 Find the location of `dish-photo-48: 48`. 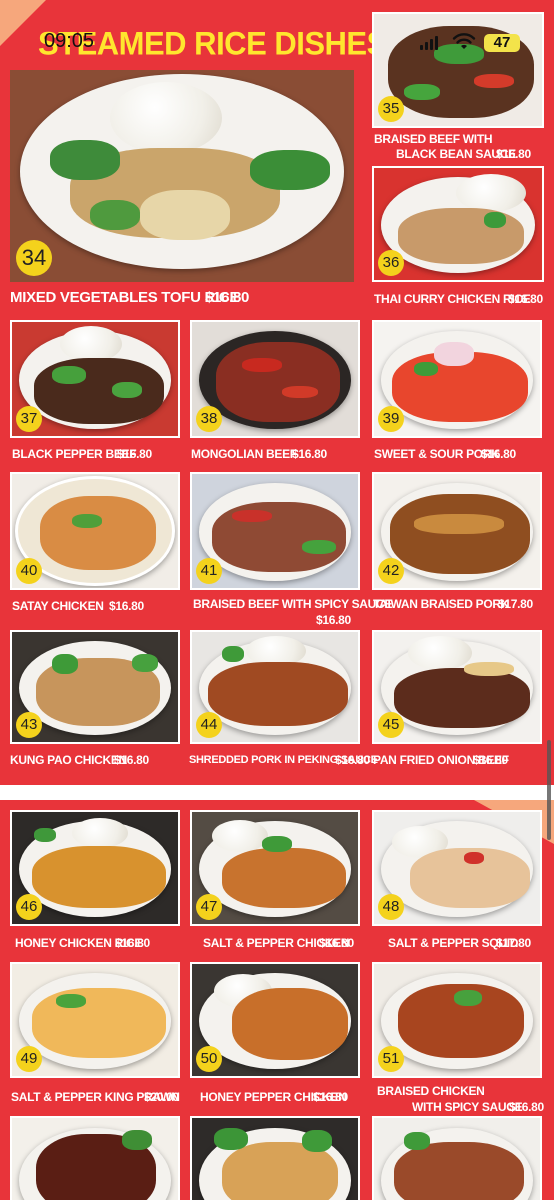

dish-photo-48: 48 is located at coordinates (457, 868).